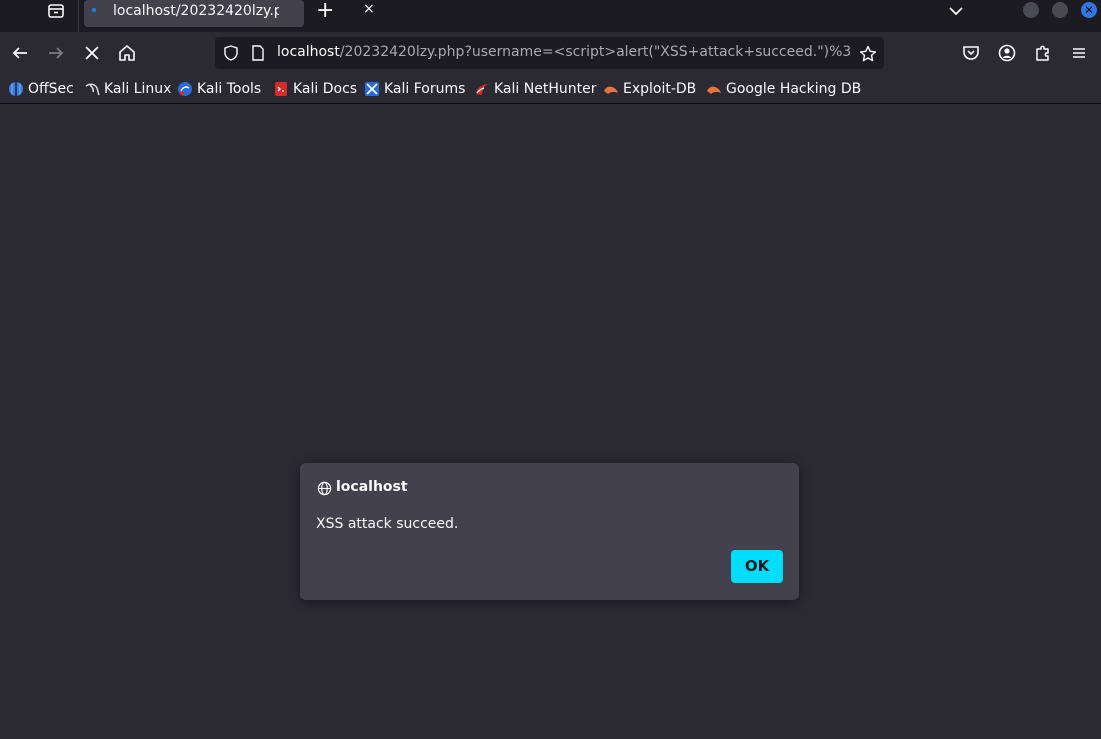  Describe the element at coordinates (1060, 10) in the screenshot. I see `maximize-button` at that location.